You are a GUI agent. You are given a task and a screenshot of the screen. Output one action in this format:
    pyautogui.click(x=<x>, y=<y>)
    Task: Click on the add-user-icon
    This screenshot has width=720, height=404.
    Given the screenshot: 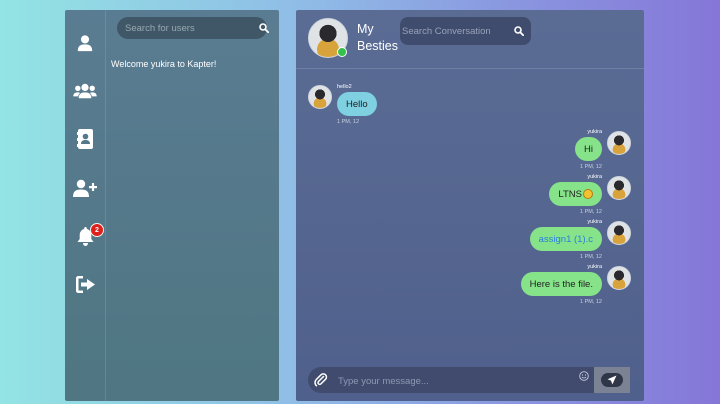 What is the action you would take?
    pyautogui.click(x=85, y=188)
    